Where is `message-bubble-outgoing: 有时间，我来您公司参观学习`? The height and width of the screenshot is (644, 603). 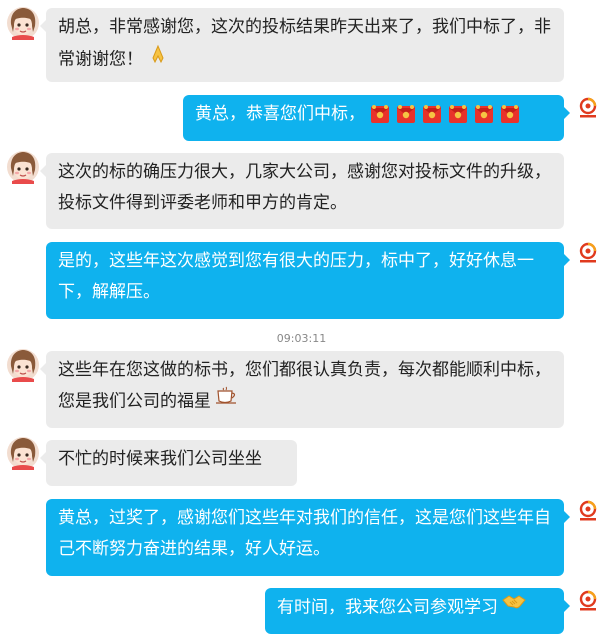
message-bubble-outgoing: 有时间，我来您公司参观学习 is located at coordinates (417, 611).